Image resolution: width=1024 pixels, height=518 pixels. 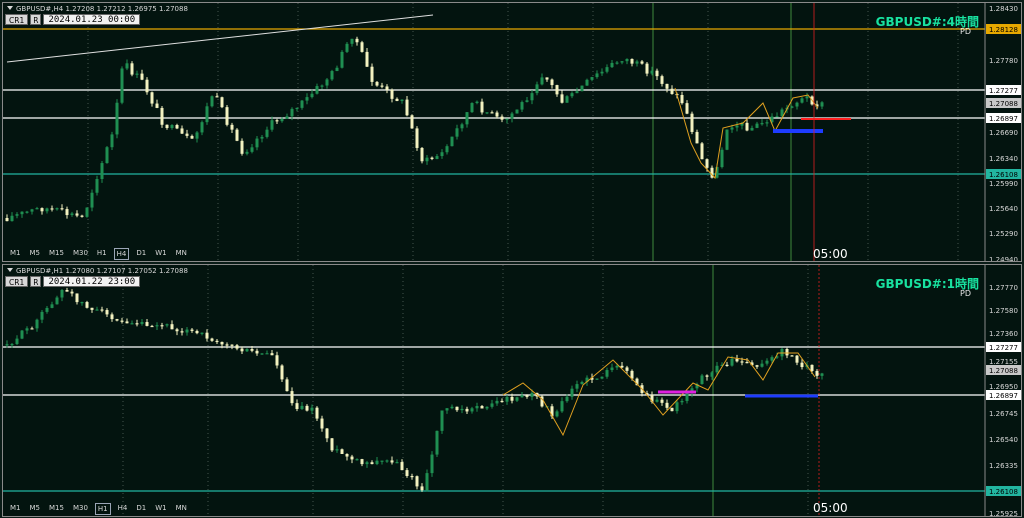 I want to click on price-axis-label: 1.26897, so click(x=1003, y=119).